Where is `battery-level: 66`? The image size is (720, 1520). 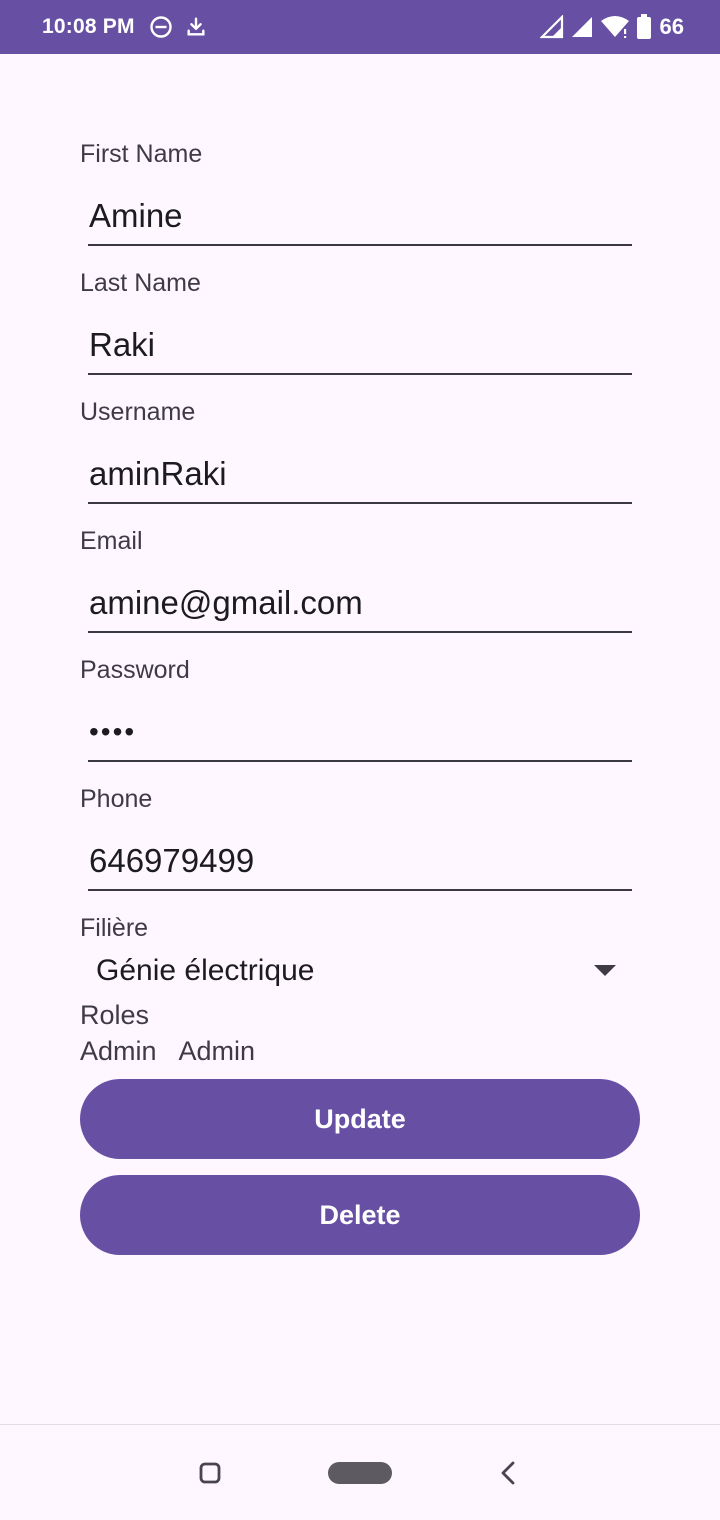
battery-level: 66 is located at coordinates (671, 26).